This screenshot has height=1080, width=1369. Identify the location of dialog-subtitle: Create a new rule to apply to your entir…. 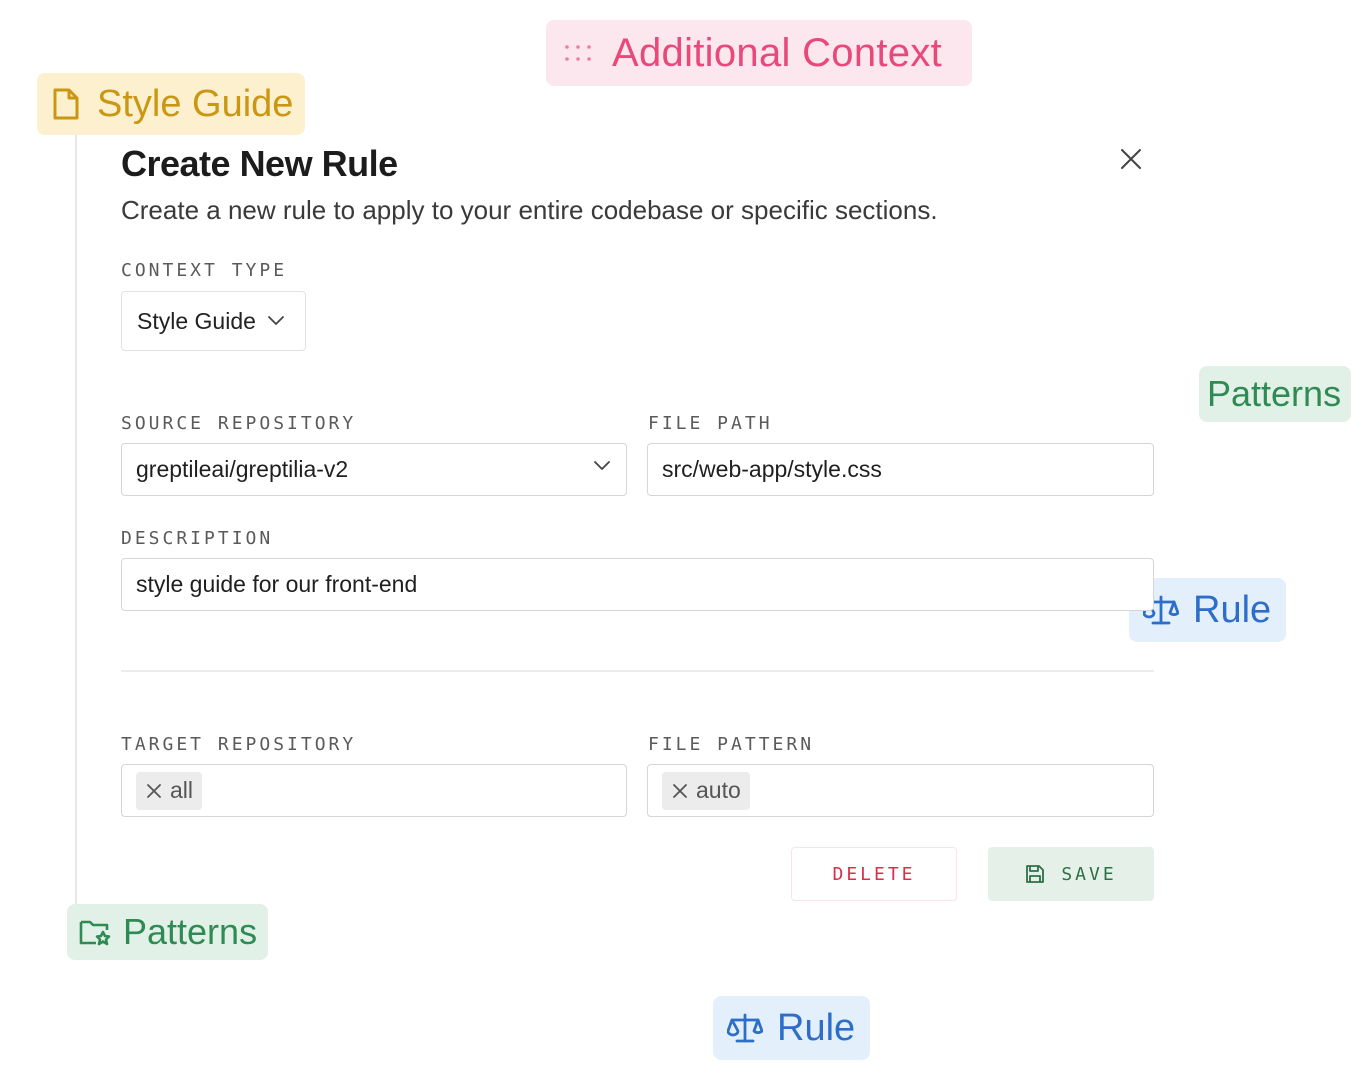
(529, 210).